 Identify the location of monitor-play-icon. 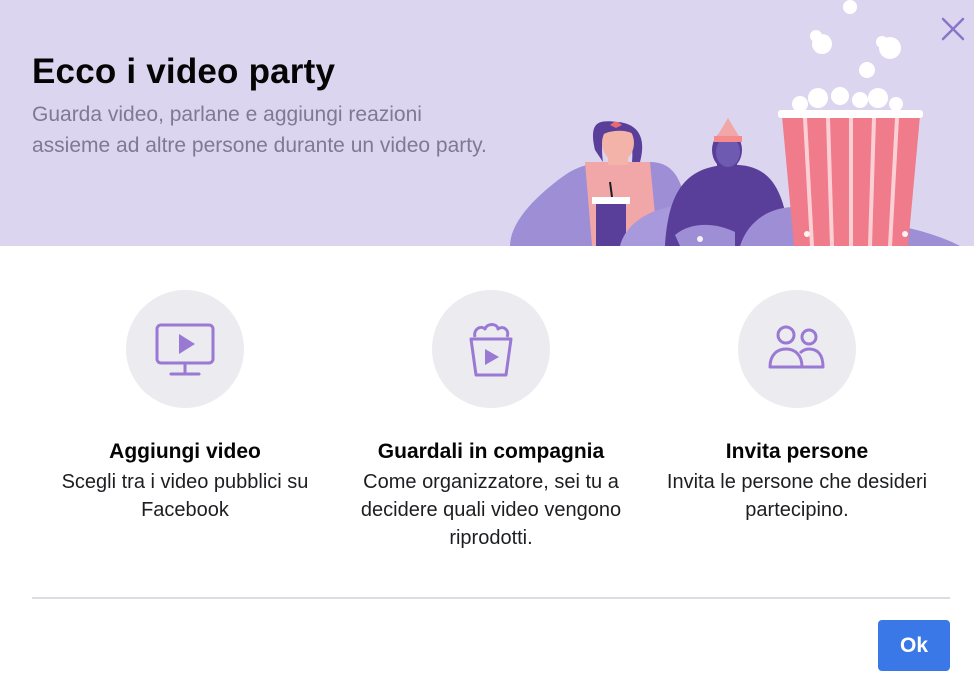
(185, 349).